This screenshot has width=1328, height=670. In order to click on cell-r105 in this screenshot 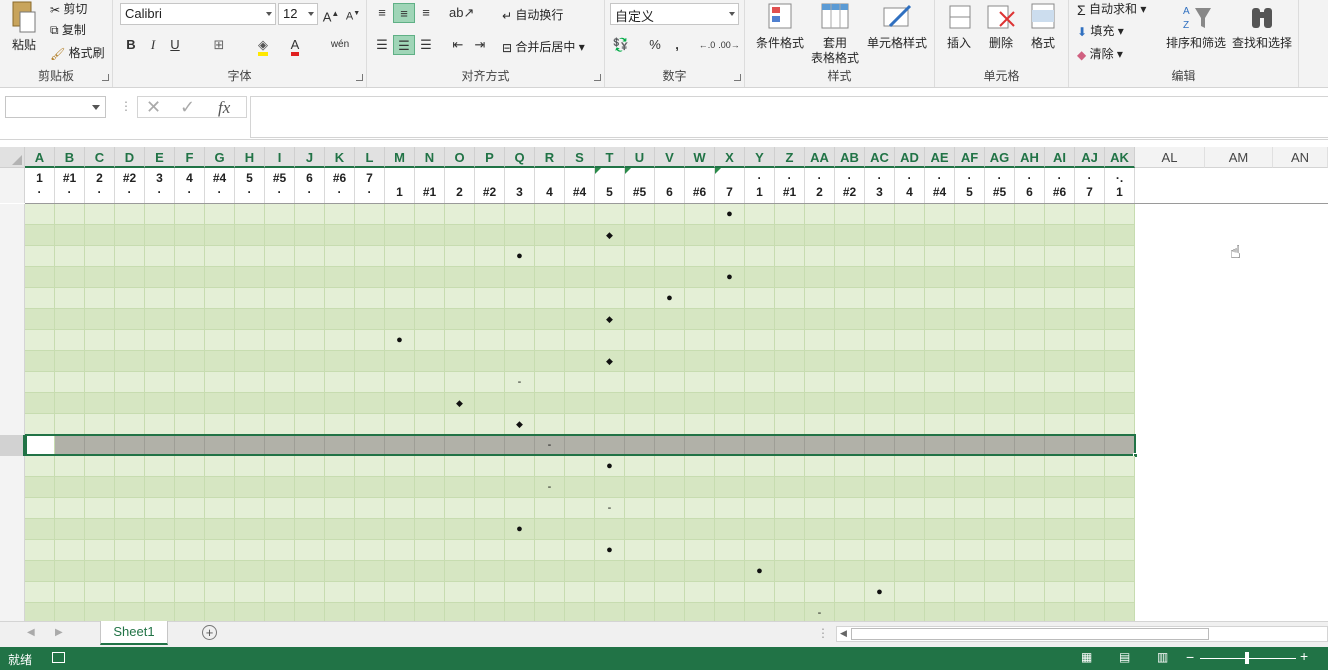, I will do `click(550, 277)`.